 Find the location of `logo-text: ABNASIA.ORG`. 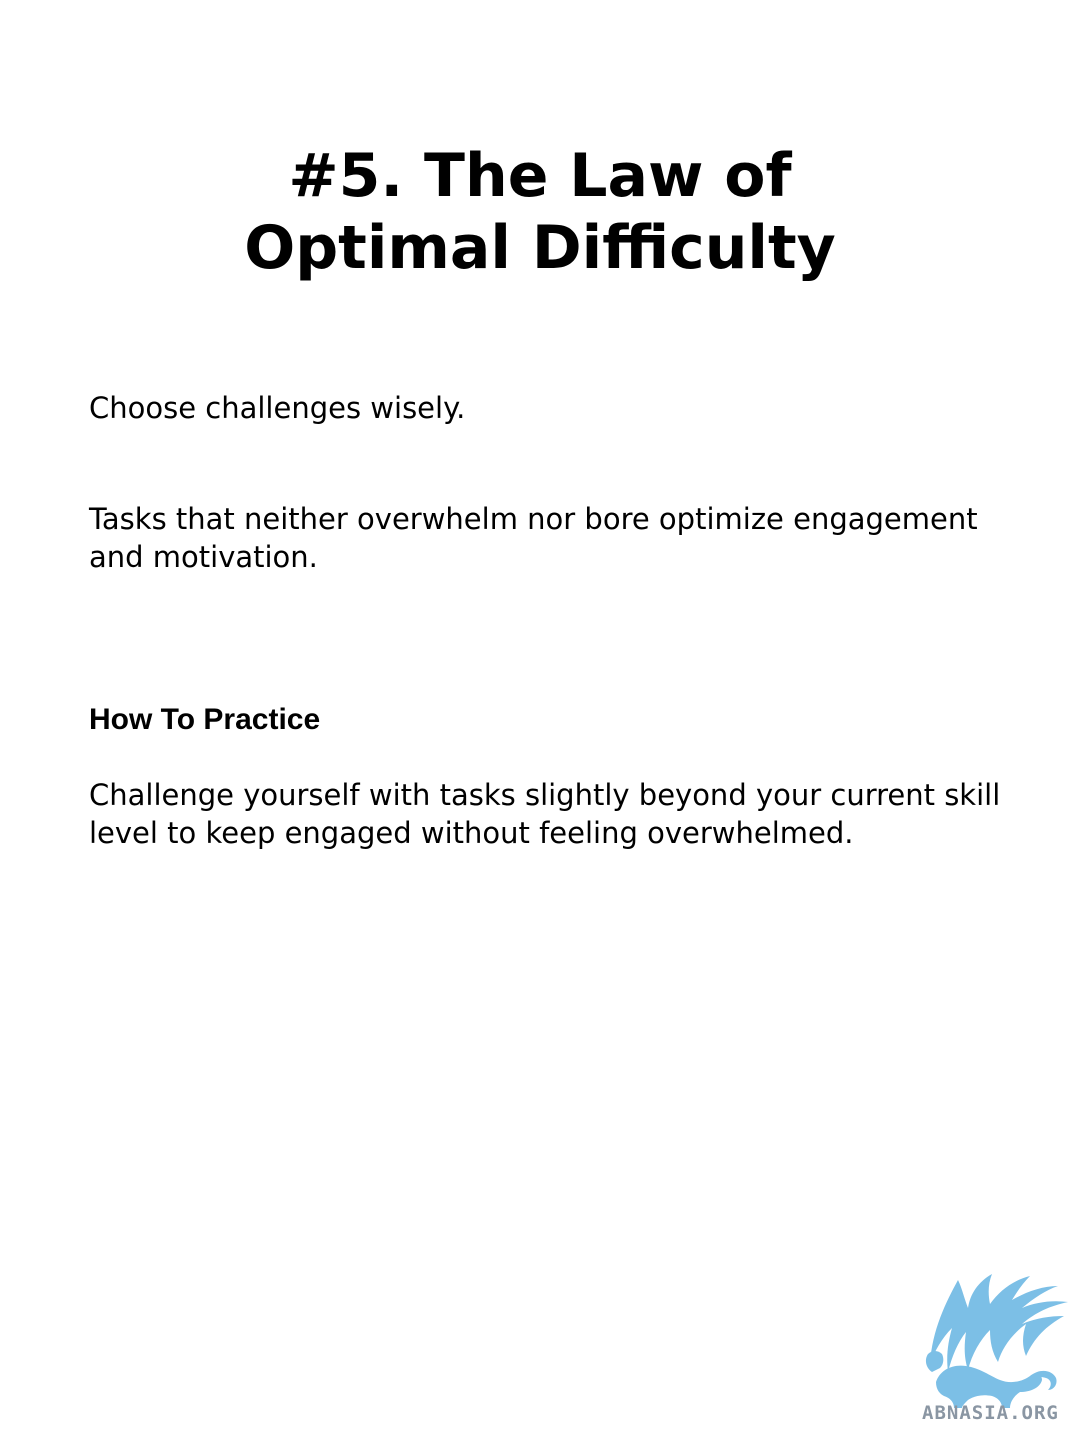

logo-text: ABNASIA.ORG is located at coordinates (990, 1413).